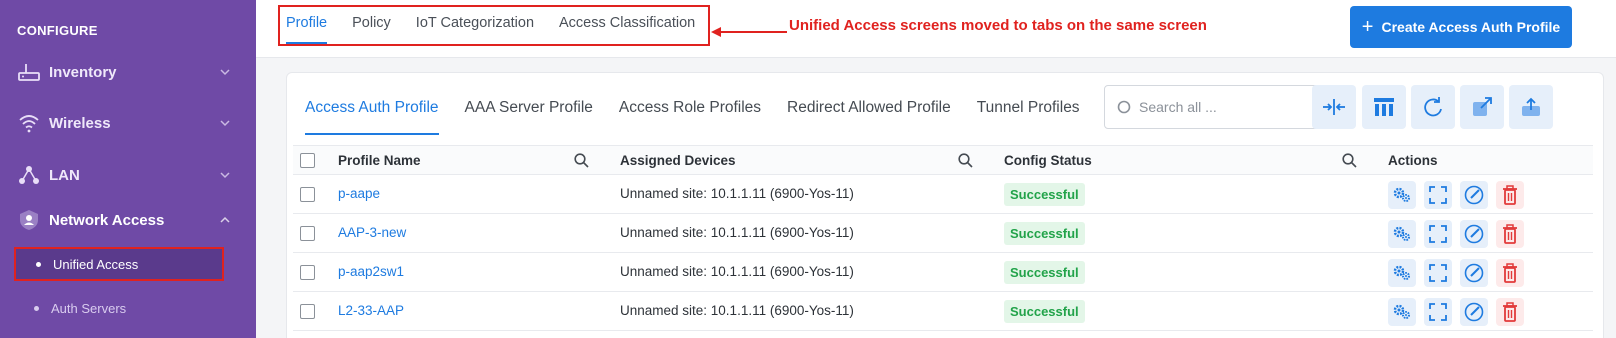  I want to click on profile-name-link: AAP-3-new, so click(372, 232).